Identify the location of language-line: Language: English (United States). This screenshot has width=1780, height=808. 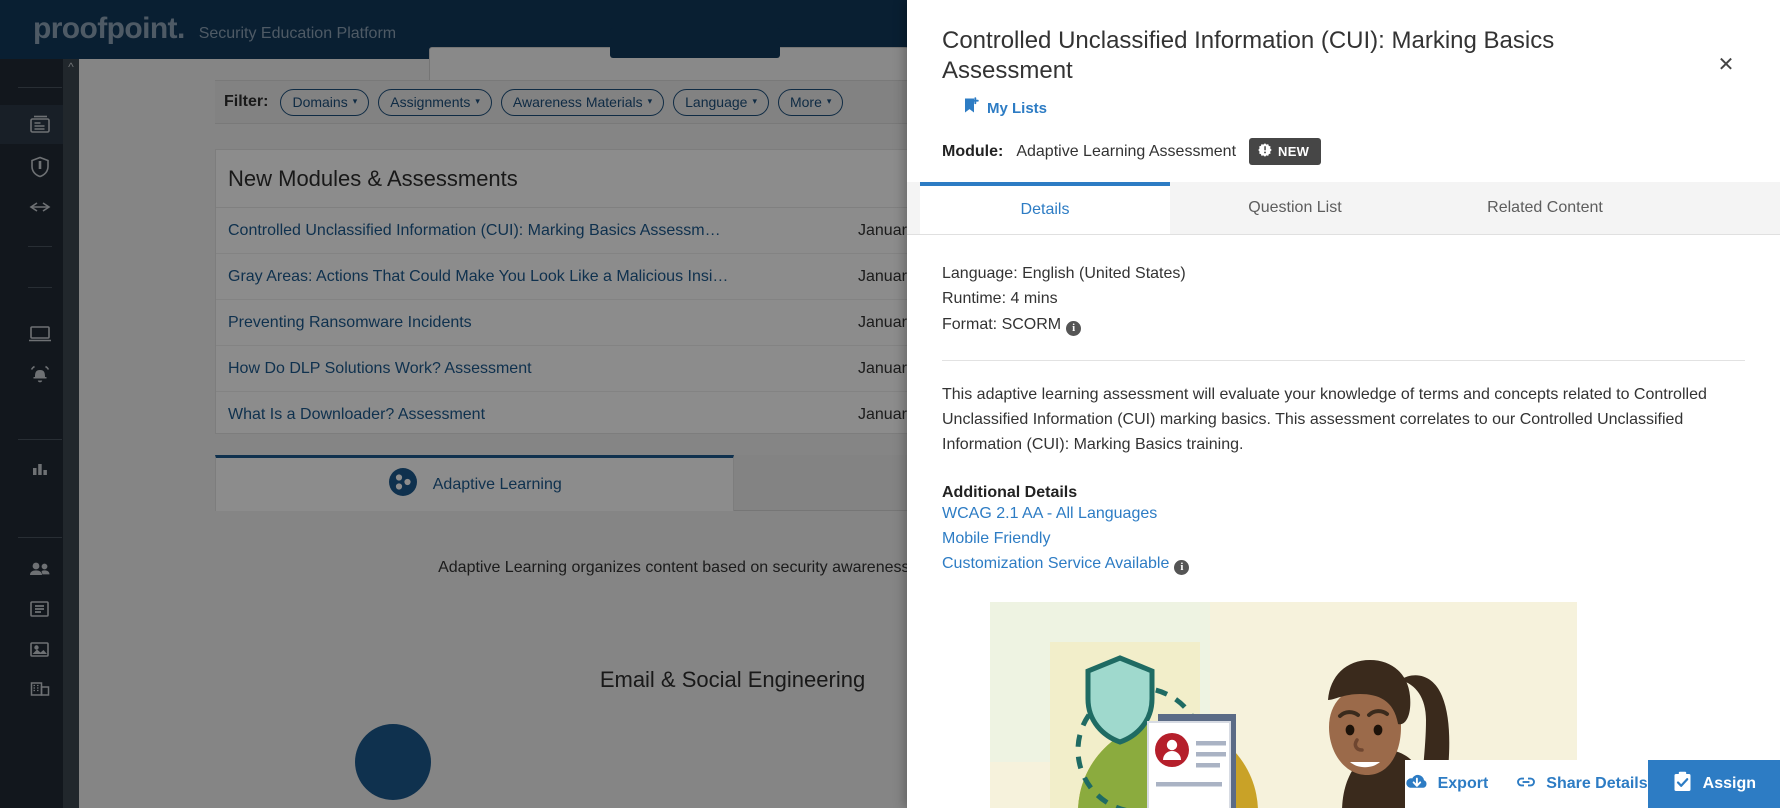
(1064, 273).